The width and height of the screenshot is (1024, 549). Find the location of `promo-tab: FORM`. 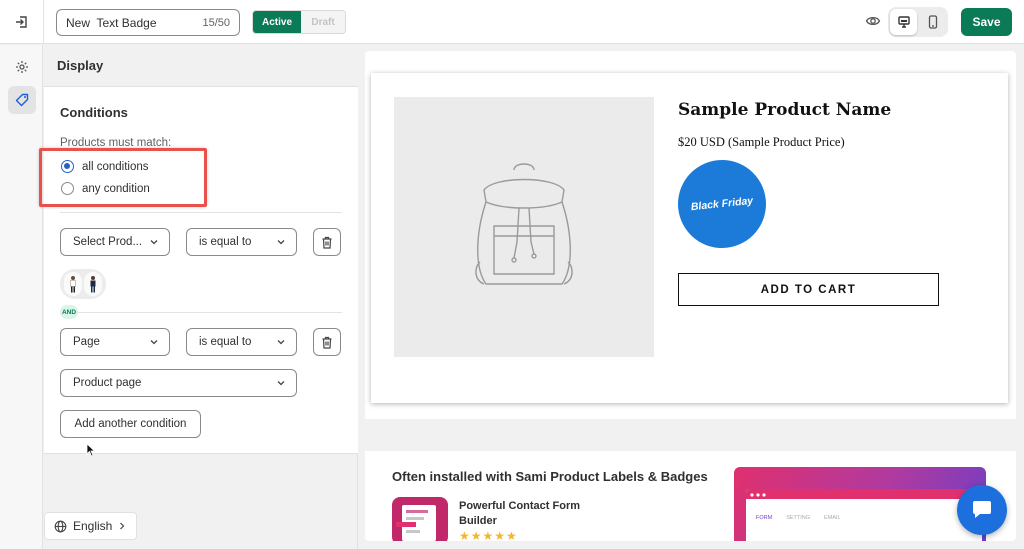

promo-tab: FORM is located at coordinates (764, 518).